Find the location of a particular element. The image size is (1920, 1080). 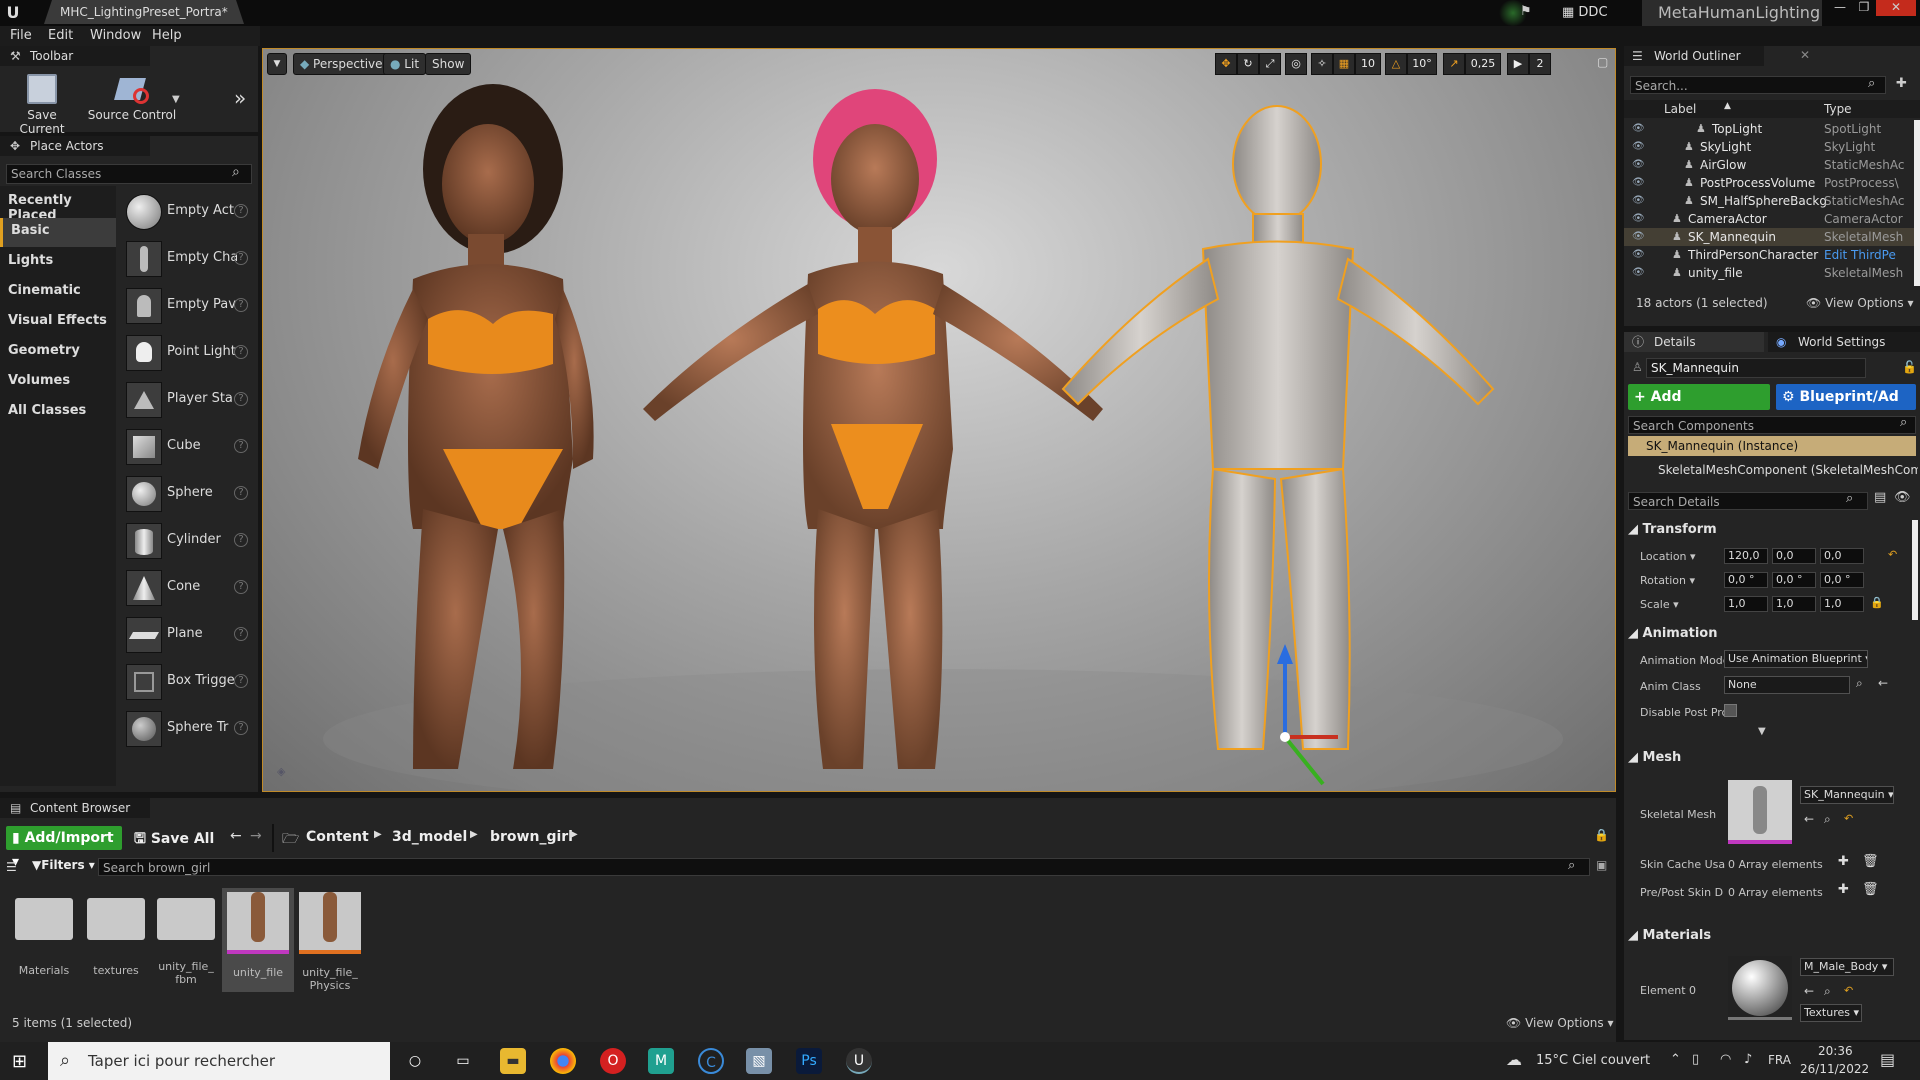

grid-snap-icon: ▦ is located at coordinates (1344, 64).